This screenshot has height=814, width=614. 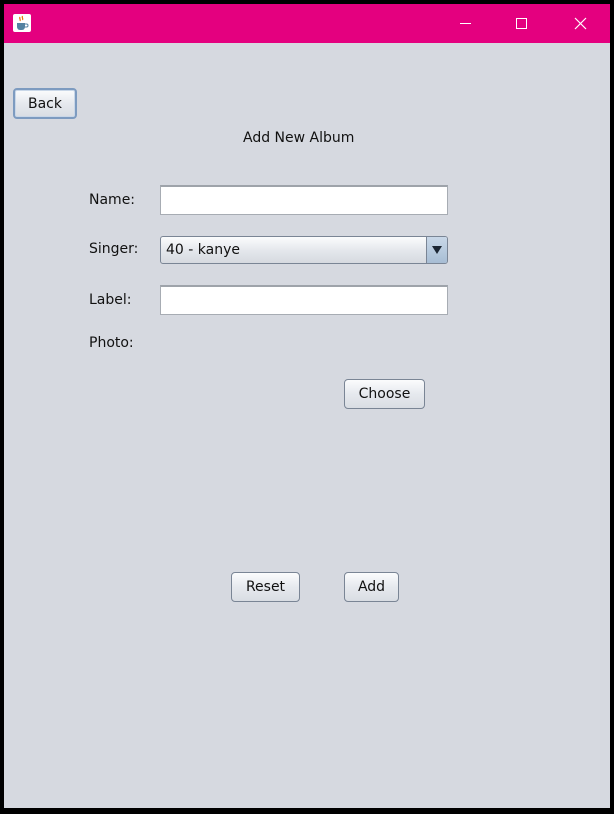 What do you see at coordinates (112, 200) in the screenshot?
I see `name-label: Name:` at bounding box center [112, 200].